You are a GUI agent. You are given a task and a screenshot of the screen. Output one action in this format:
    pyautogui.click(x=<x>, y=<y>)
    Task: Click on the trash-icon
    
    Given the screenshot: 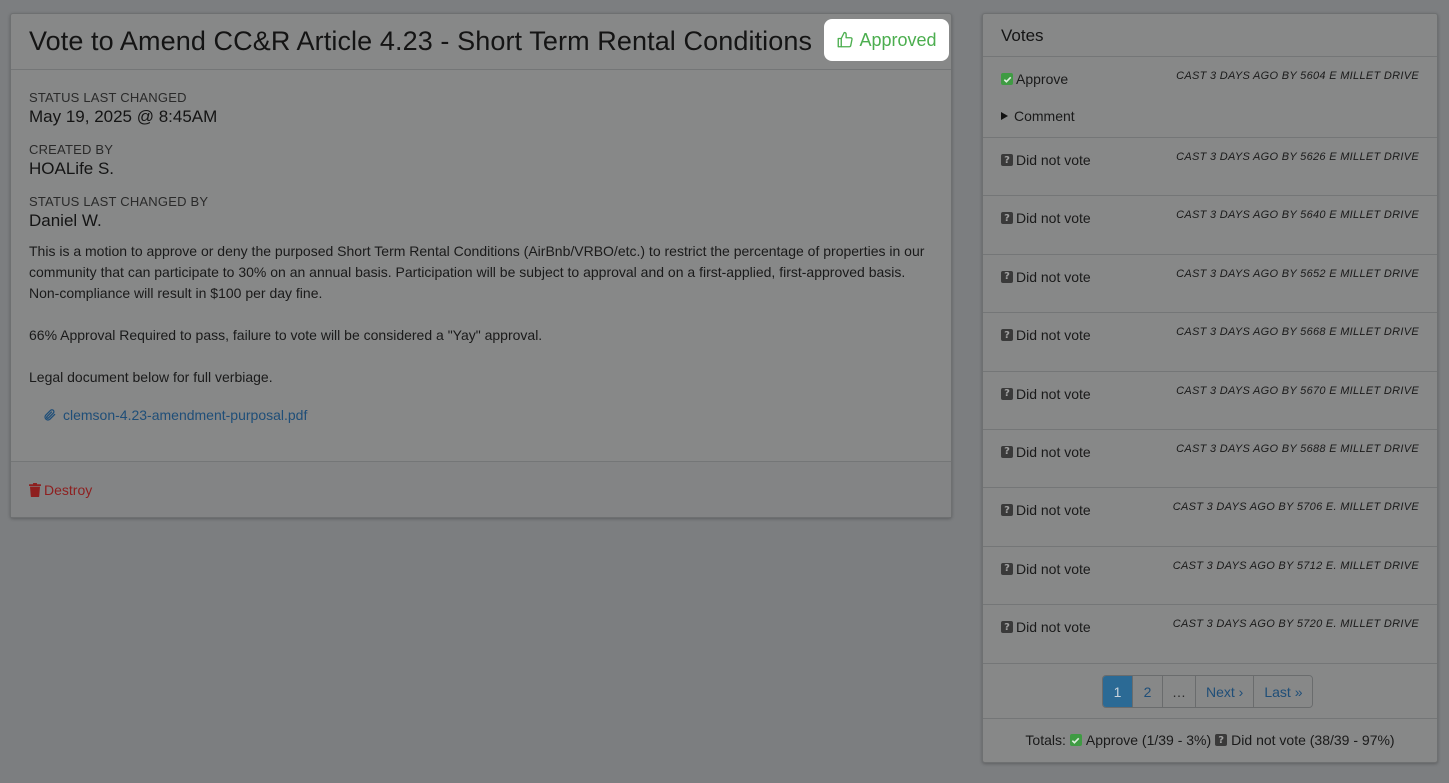 What is the action you would take?
    pyautogui.click(x=35, y=490)
    